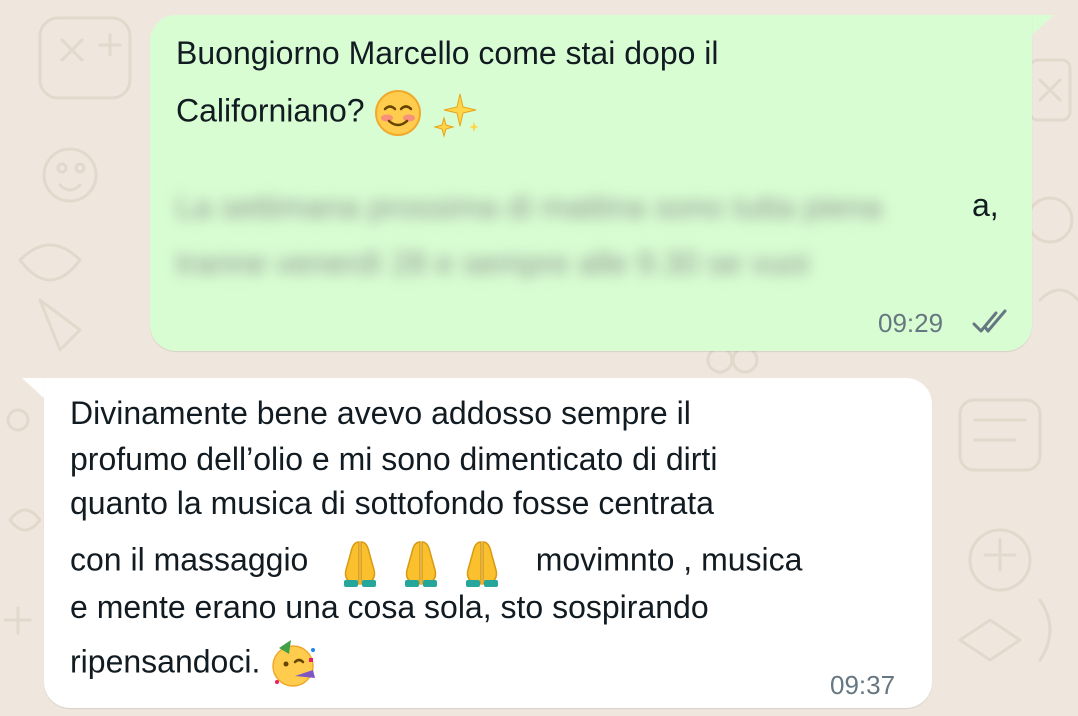 This screenshot has width=1078, height=716. I want to click on incoming-message-line-6: ripensandoci., so click(195, 664).